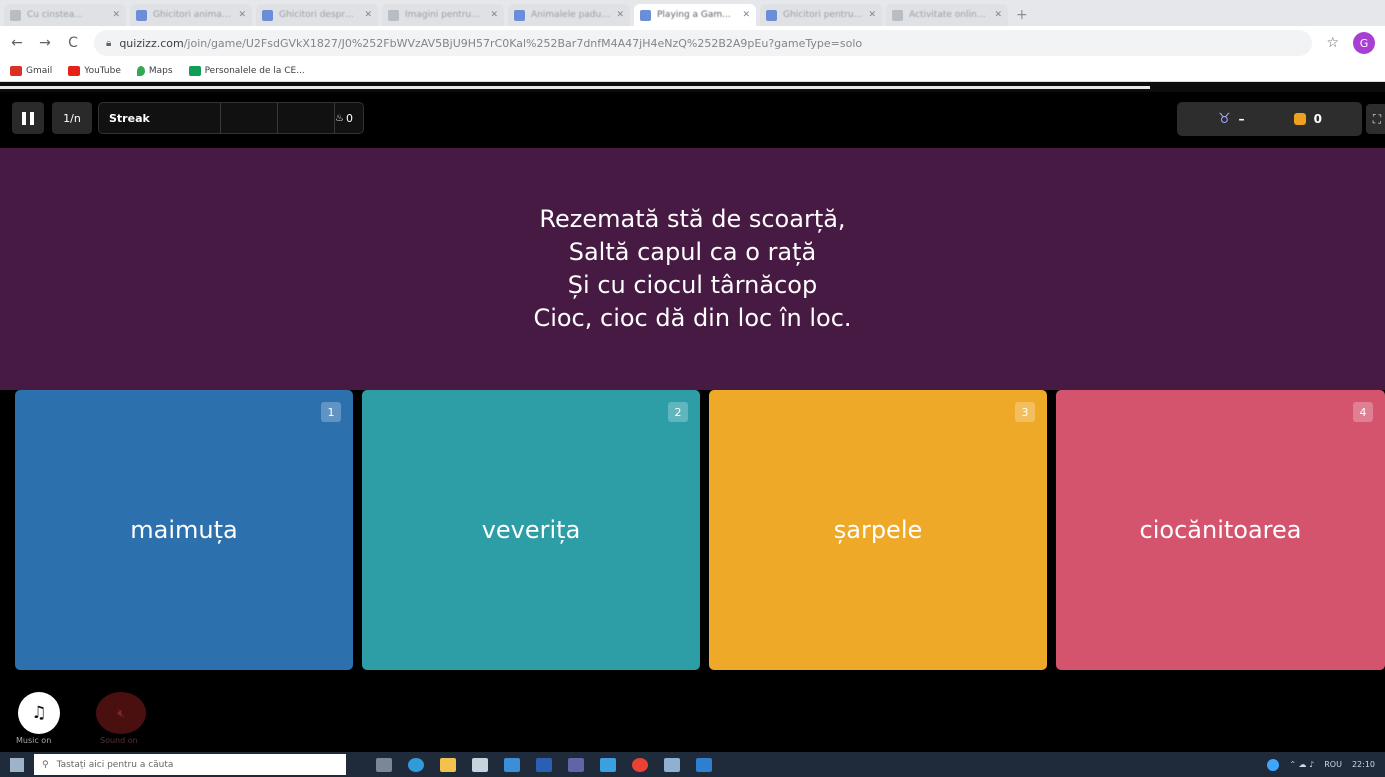  What do you see at coordinates (74, 70) in the screenshot?
I see `youtube-icon` at bounding box center [74, 70].